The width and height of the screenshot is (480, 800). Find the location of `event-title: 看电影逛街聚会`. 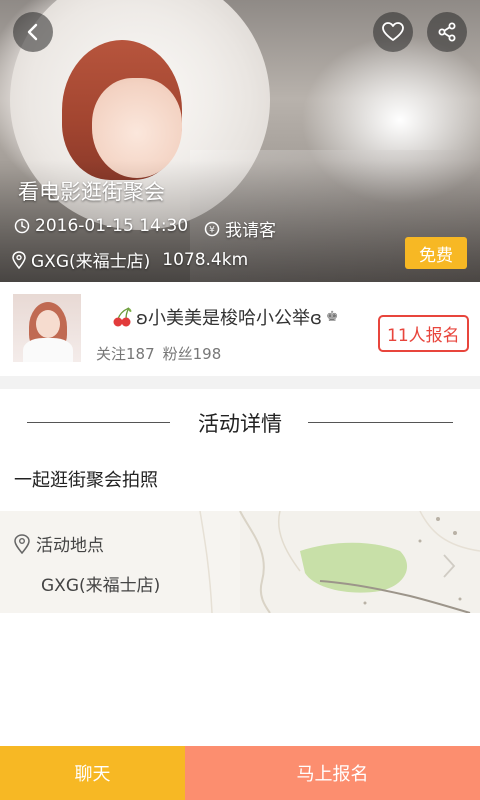

event-title: 看电影逛街聚会 is located at coordinates (91, 192).